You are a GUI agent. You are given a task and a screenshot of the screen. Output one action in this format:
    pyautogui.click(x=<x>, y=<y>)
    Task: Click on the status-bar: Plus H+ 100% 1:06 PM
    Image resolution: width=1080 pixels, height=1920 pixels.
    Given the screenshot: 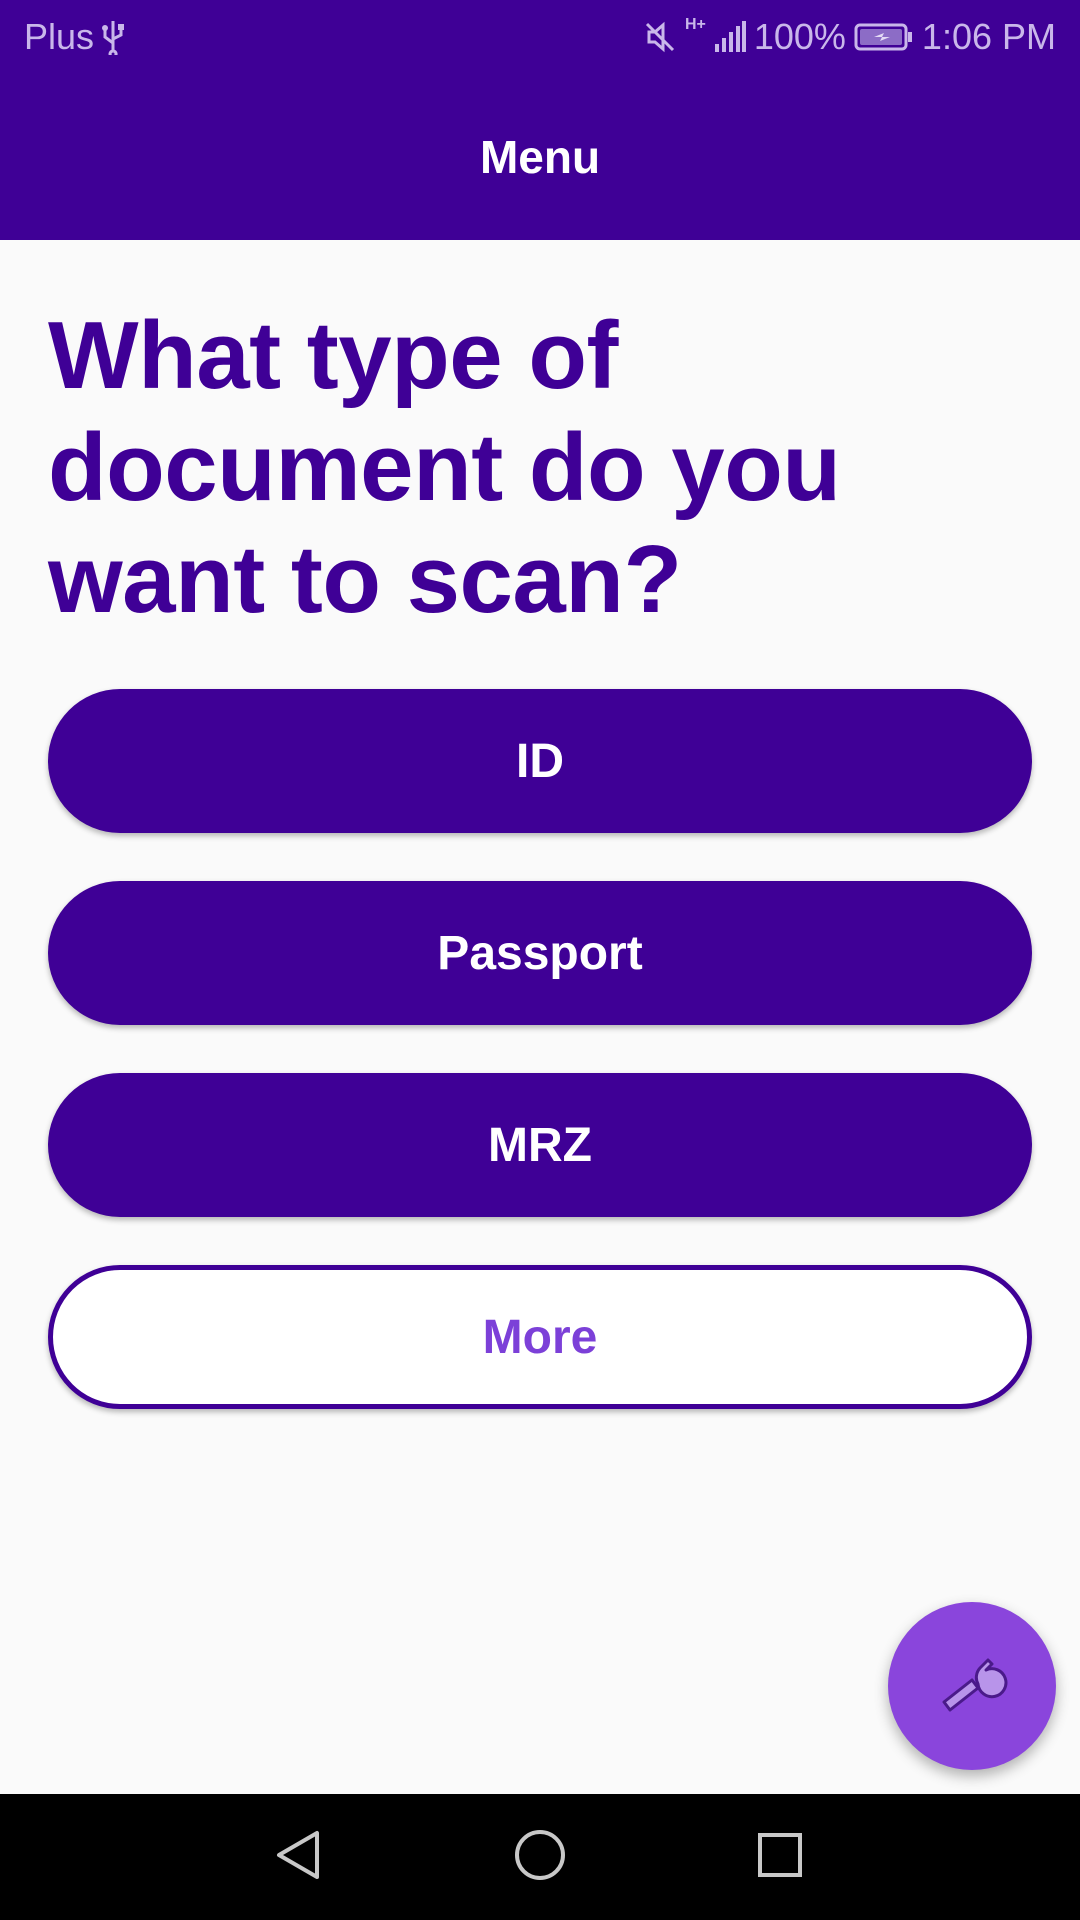 What is the action you would take?
    pyautogui.click(x=540, y=36)
    